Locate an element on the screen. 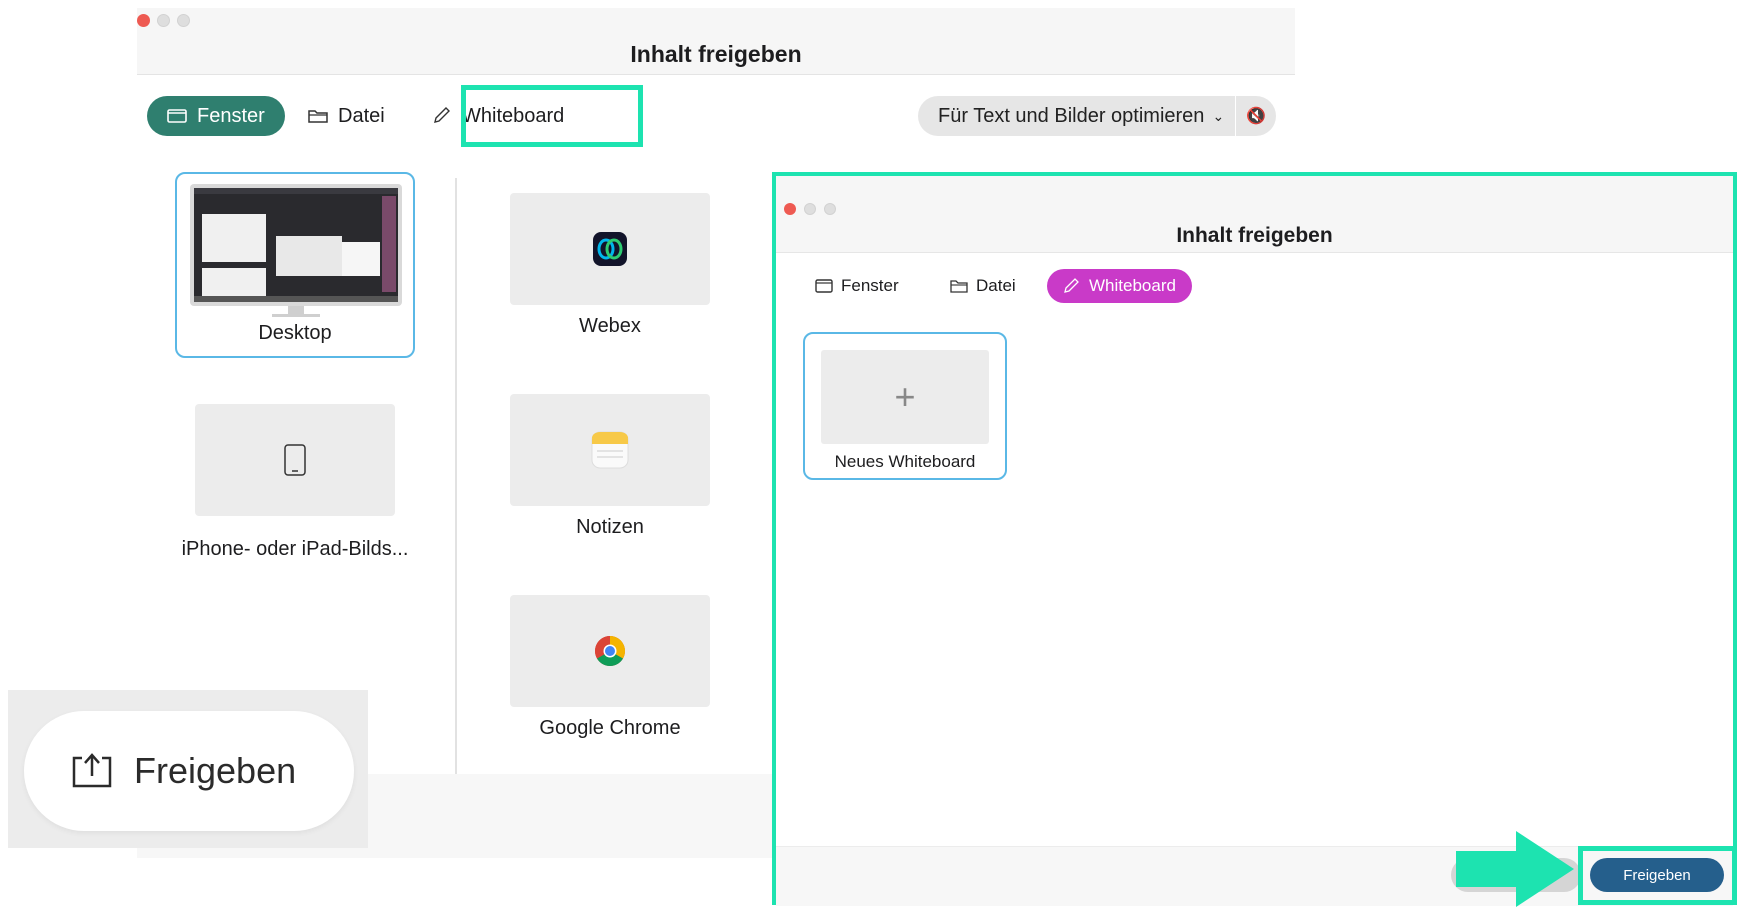 The height and width of the screenshot is (907, 1737). app-label: Webex is located at coordinates (610, 326).